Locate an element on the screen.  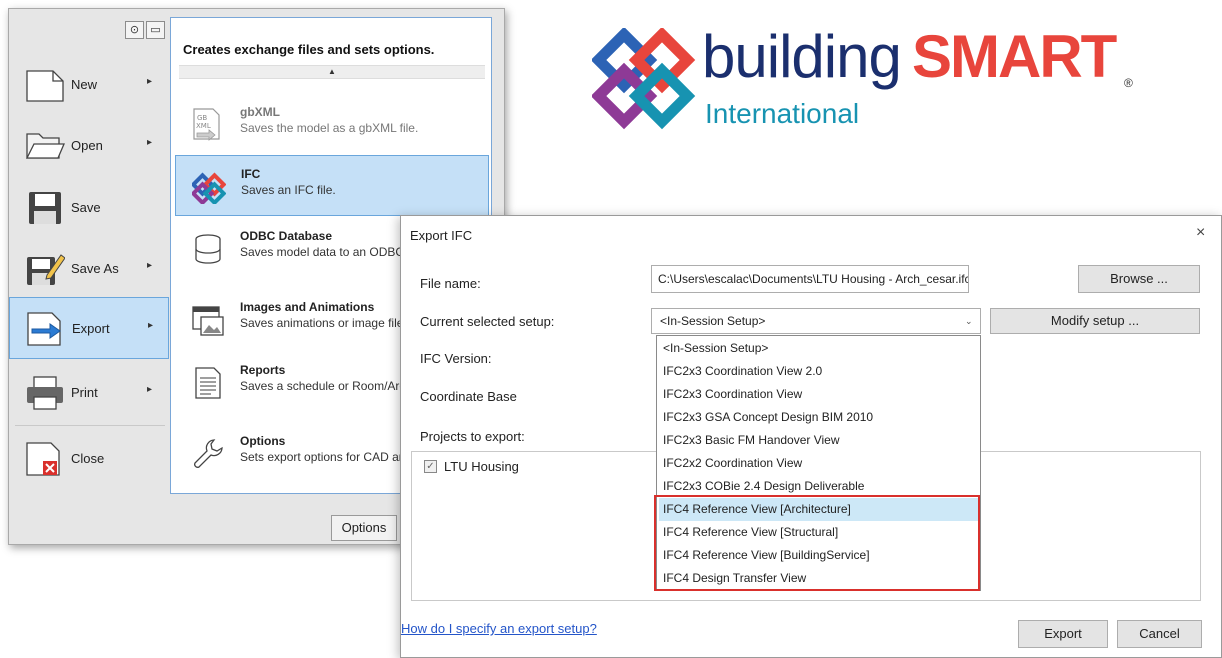
dialog-title: Export IFC is located at coordinates (441, 235).